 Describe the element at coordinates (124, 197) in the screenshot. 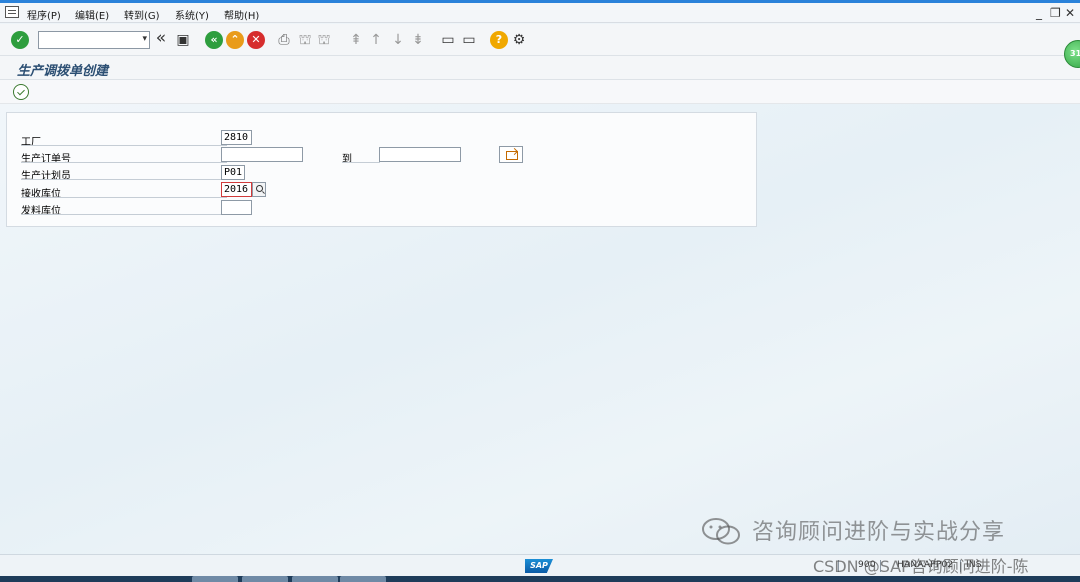

I see `receiving-storage-location-label-line` at that location.